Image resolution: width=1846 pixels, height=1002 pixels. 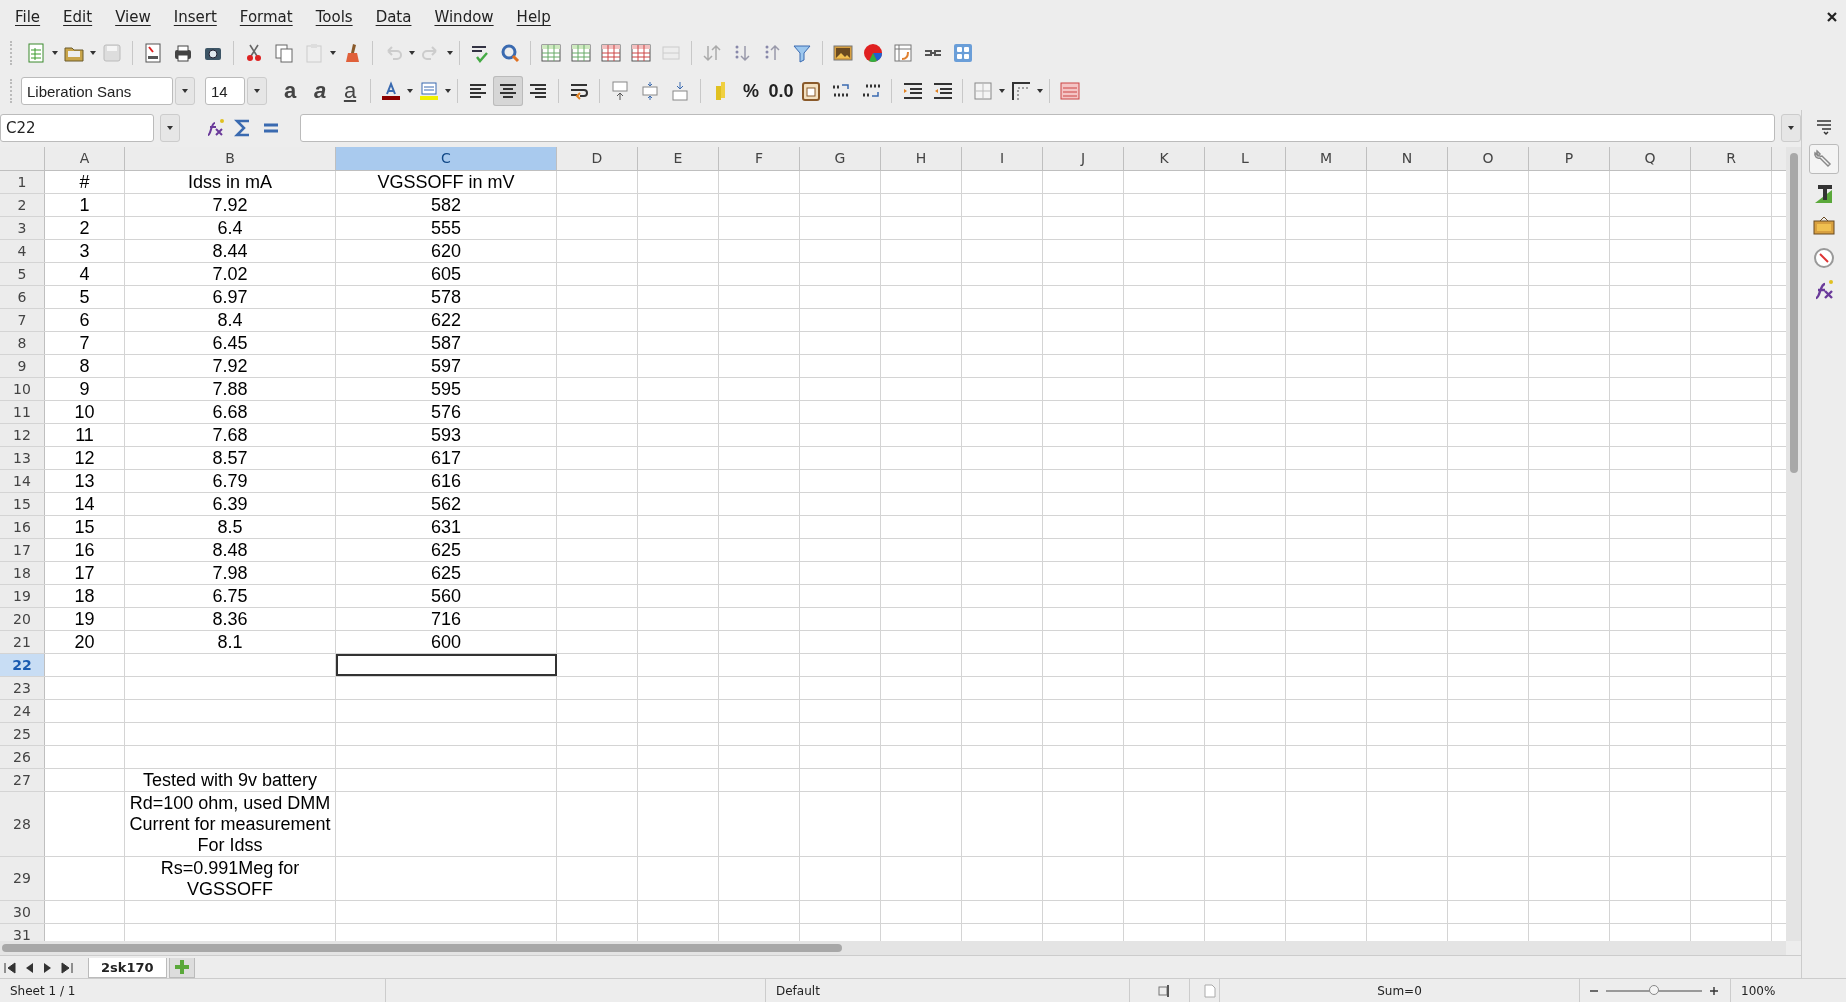 What do you see at coordinates (22, 549) in the screenshot?
I see `row-header: 17` at bounding box center [22, 549].